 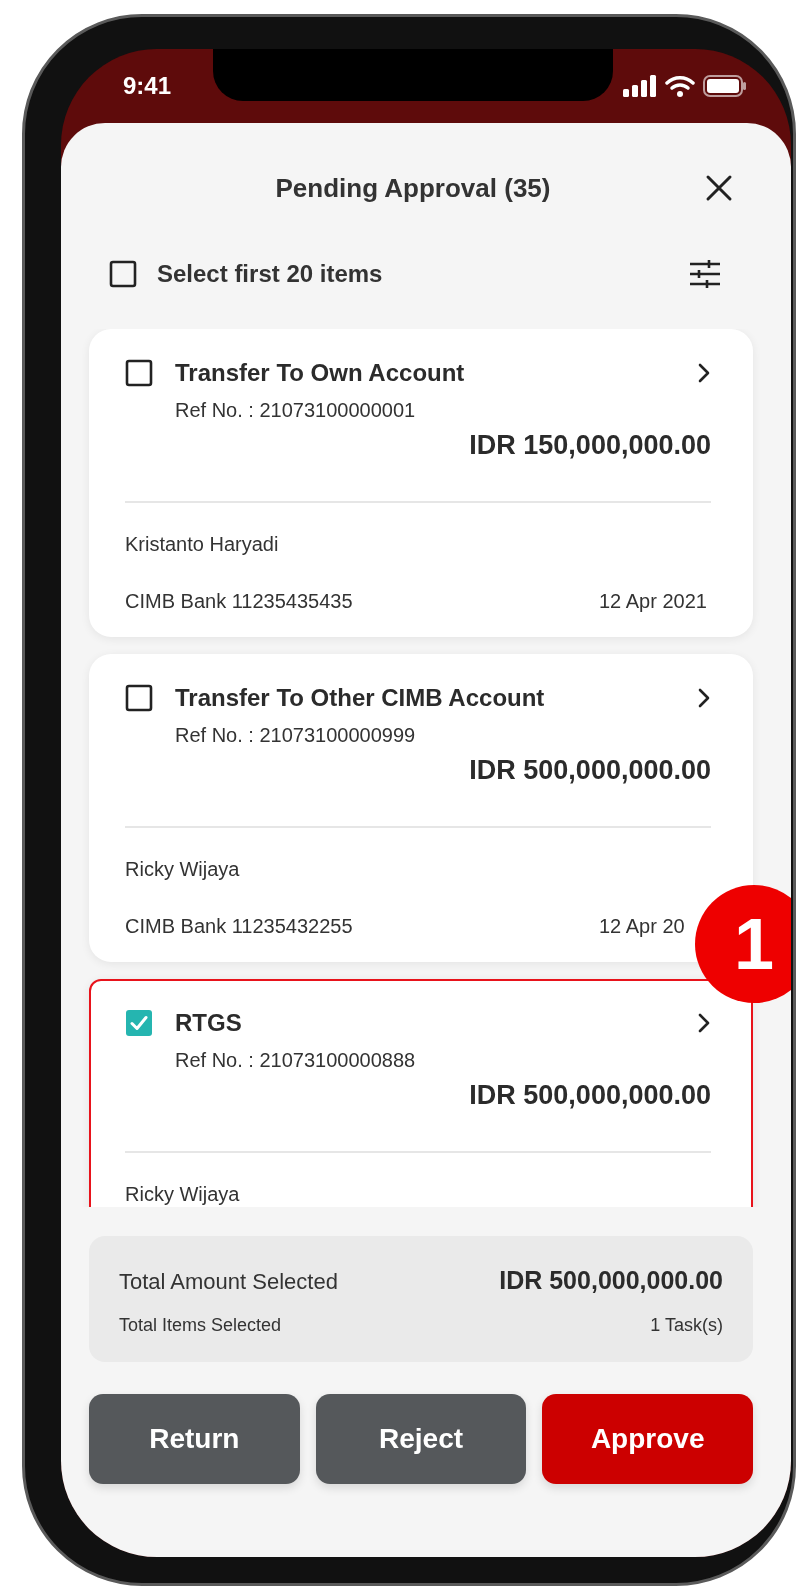 What do you see at coordinates (239, 601) in the screenshot?
I see `bank-account: CIMB Bank 11235435435` at bounding box center [239, 601].